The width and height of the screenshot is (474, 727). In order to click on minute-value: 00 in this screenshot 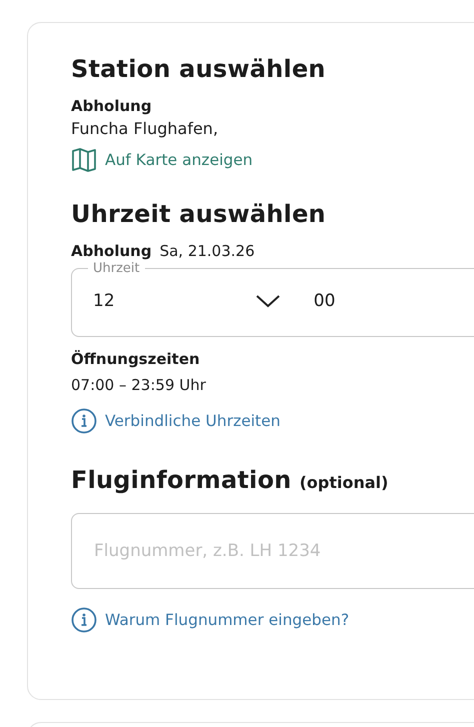, I will do `click(325, 301)`.